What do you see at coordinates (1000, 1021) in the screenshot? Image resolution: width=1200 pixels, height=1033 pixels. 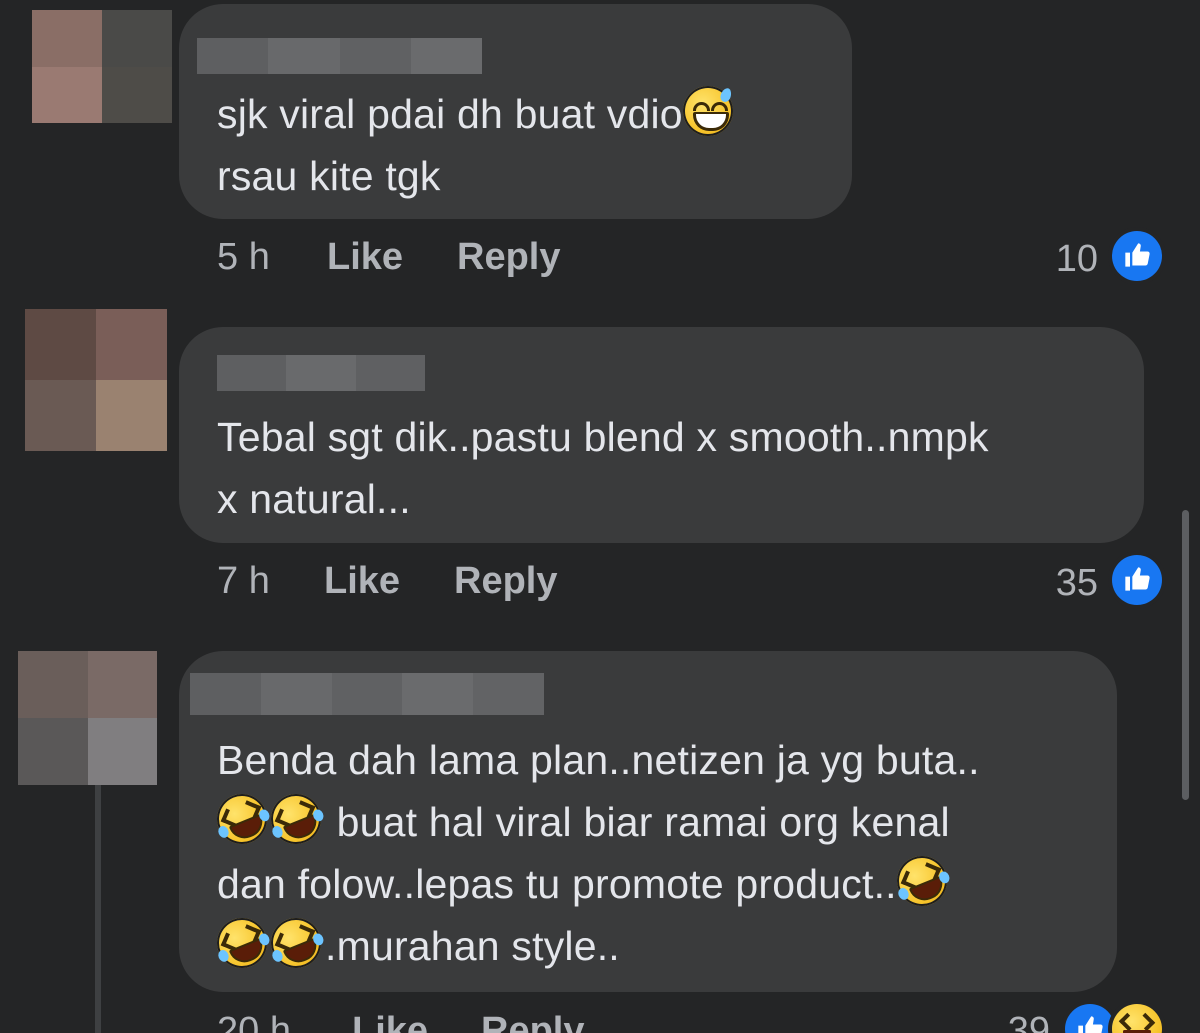 I see `reaction-count: 39` at bounding box center [1000, 1021].